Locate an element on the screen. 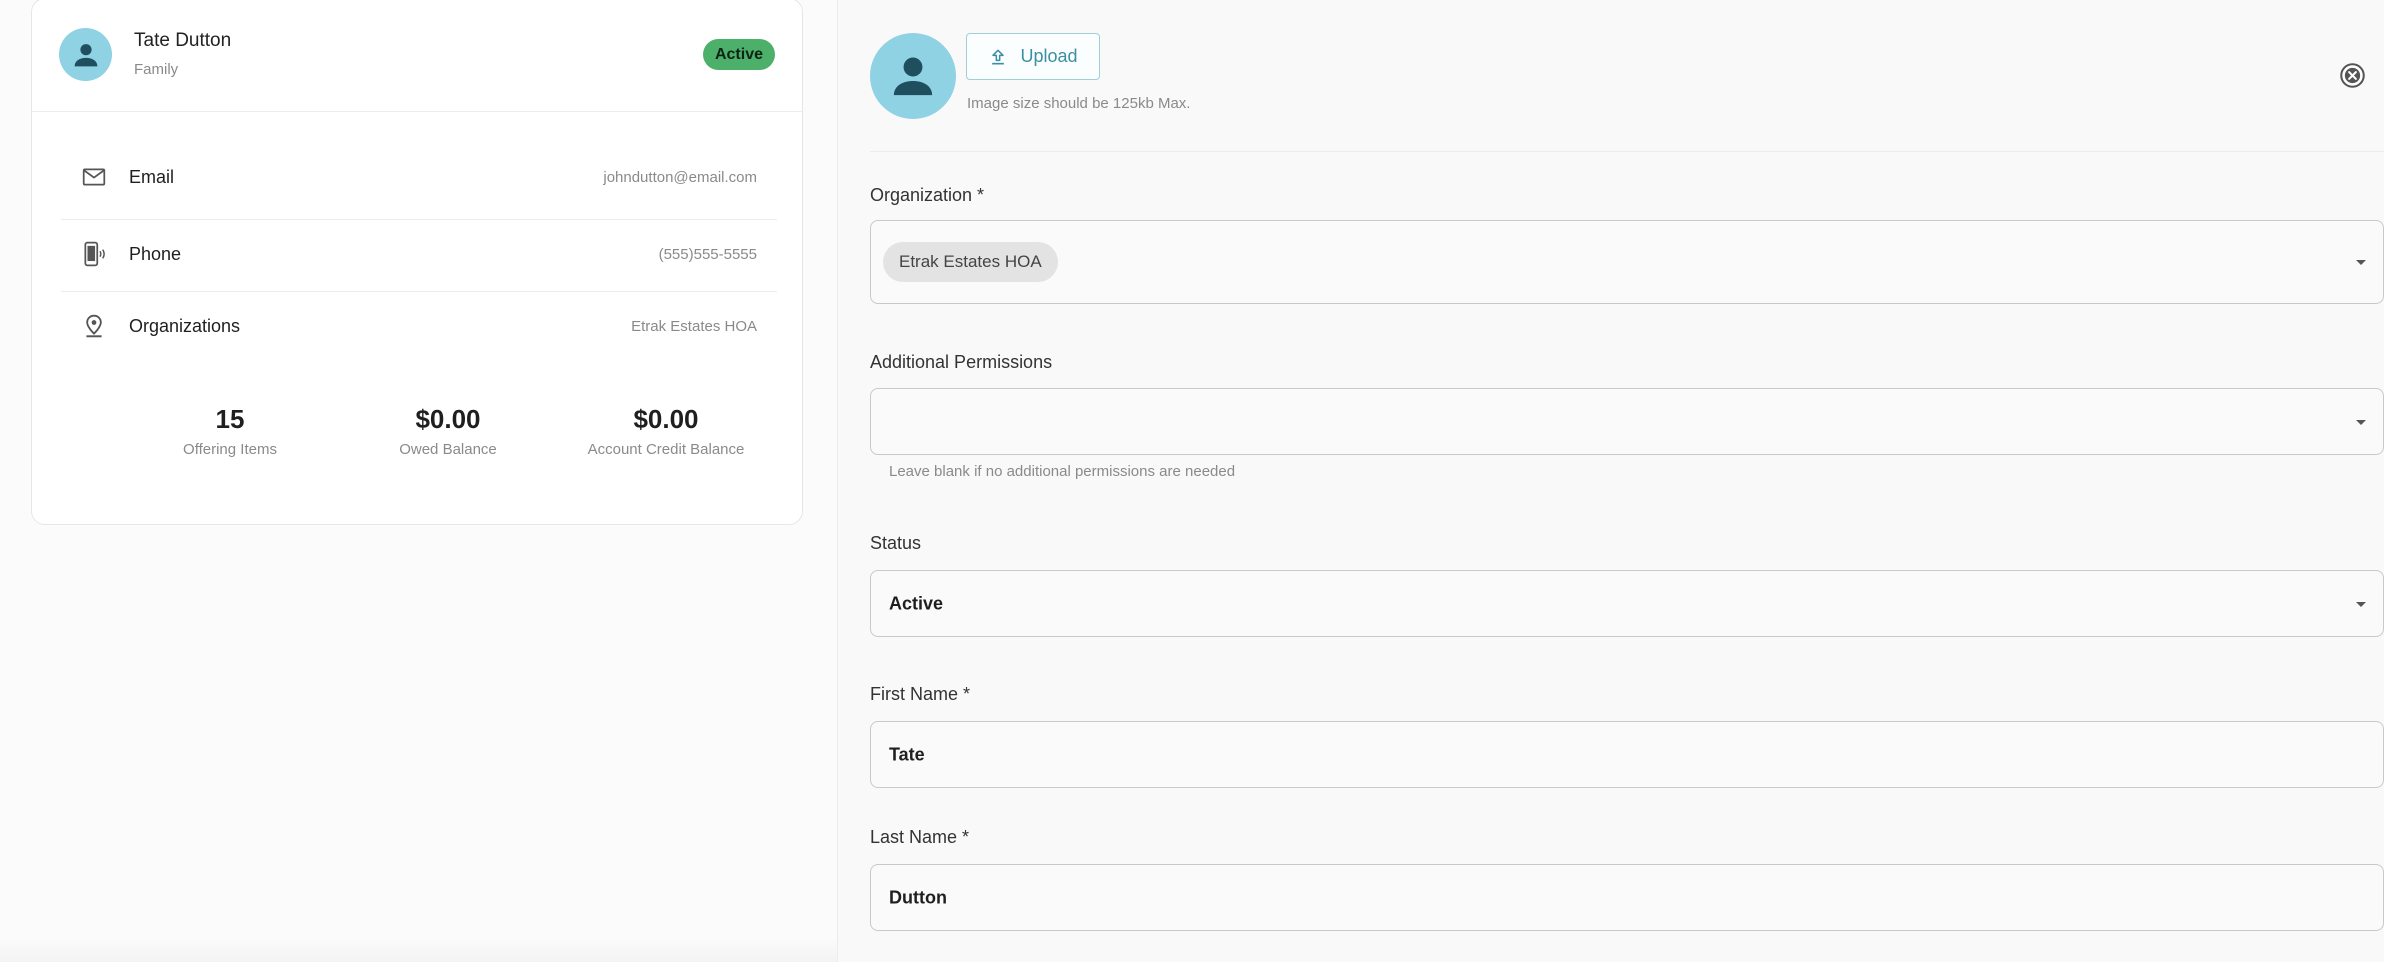  location-pin-icon is located at coordinates (94, 326).